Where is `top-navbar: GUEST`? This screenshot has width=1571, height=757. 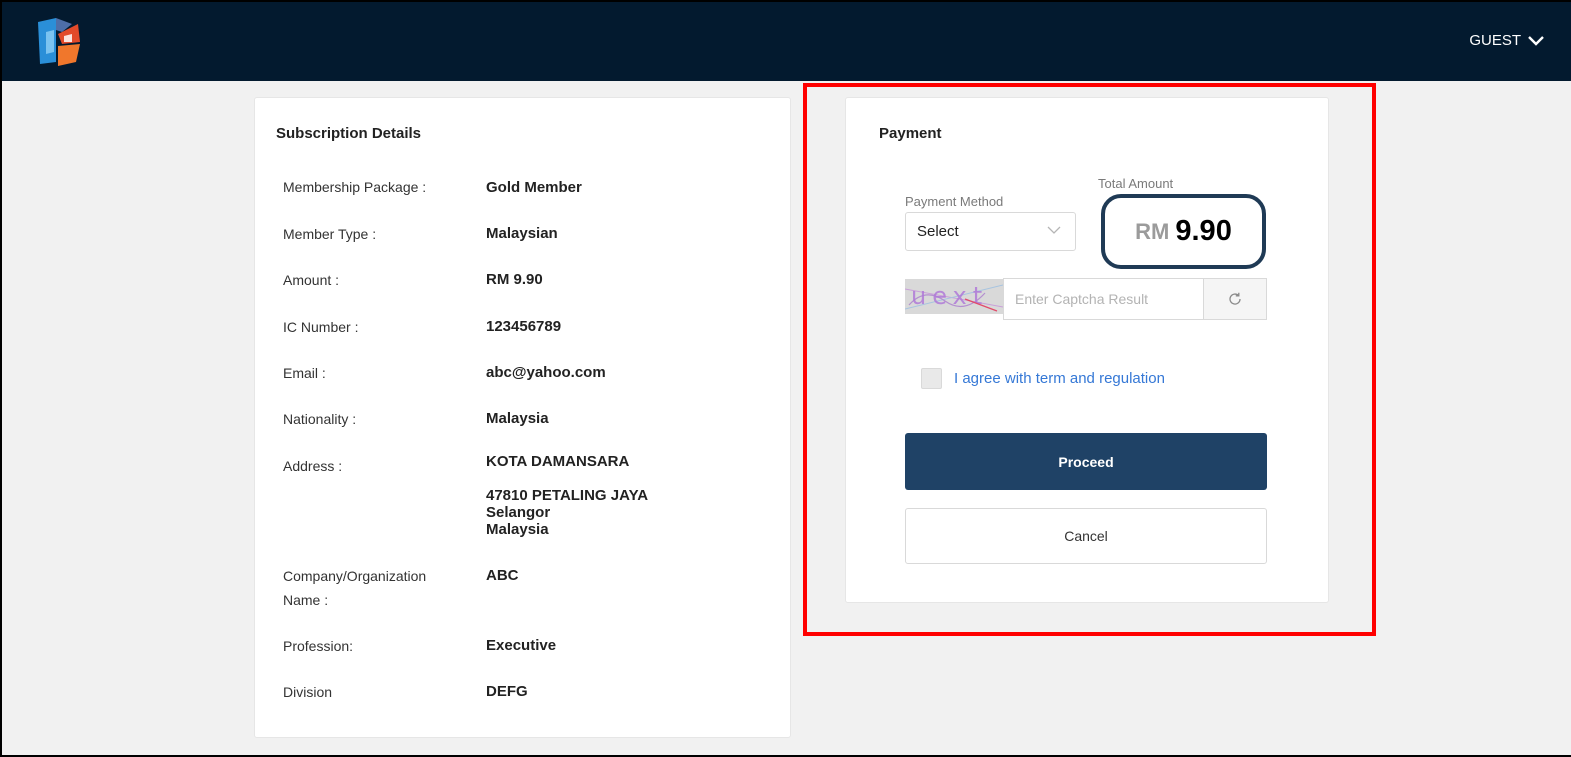 top-navbar: GUEST is located at coordinates (785, 40).